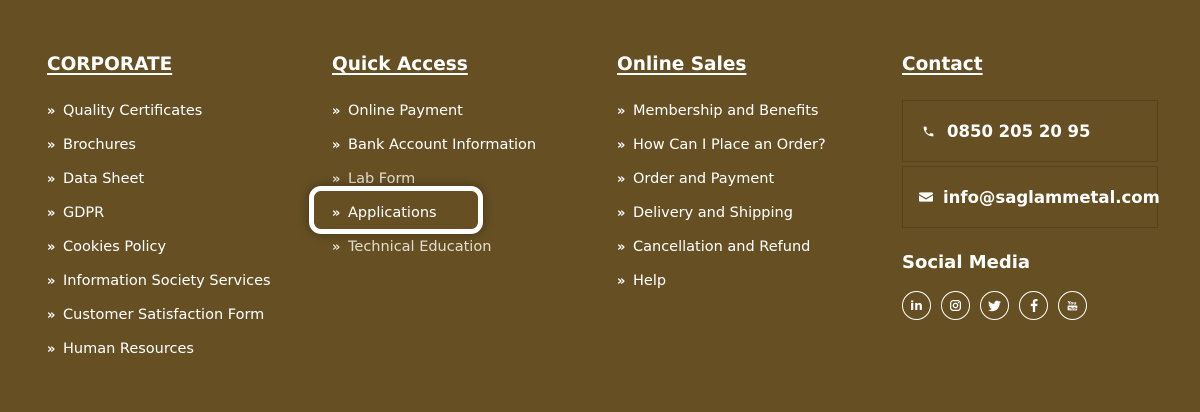 The image size is (1200, 412). I want to click on footer-link-applications: » Applications, so click(462, 213).